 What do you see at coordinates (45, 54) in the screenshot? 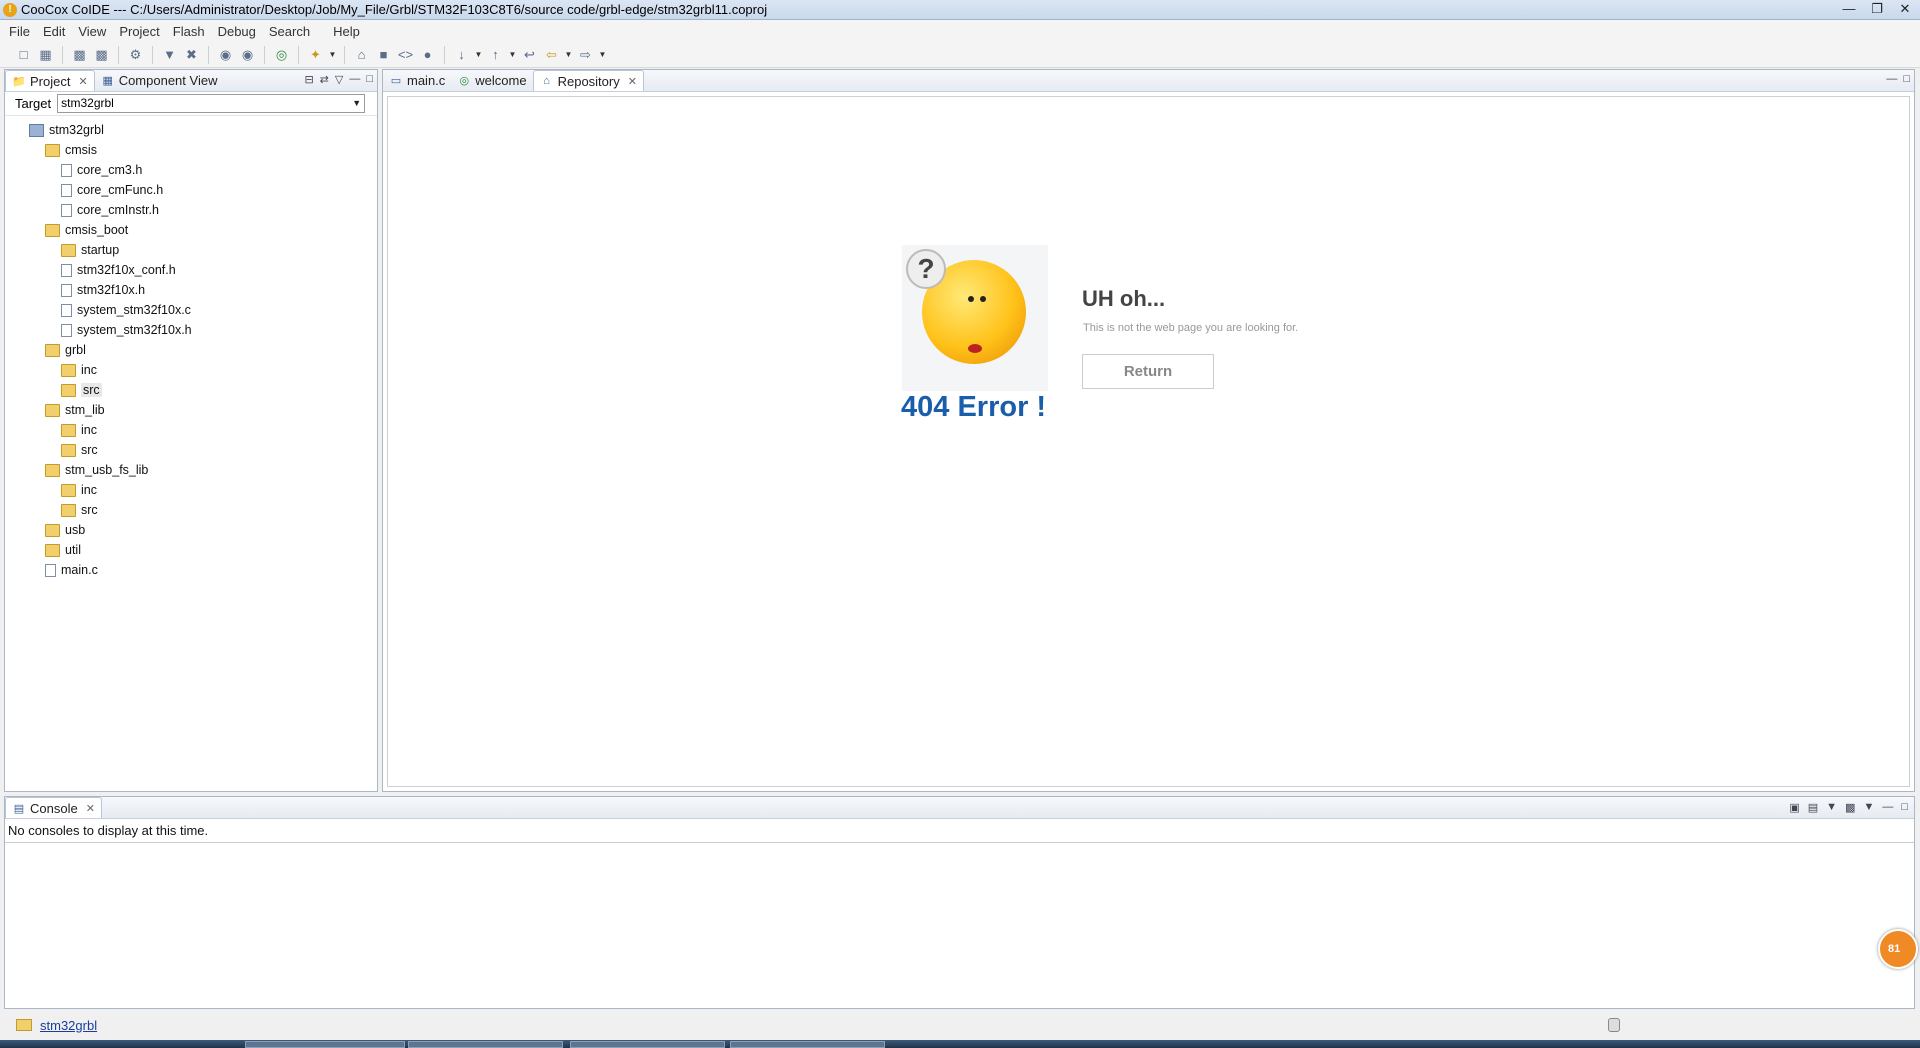
I see `save-icon: ▦` at bounding box center [45, 54].